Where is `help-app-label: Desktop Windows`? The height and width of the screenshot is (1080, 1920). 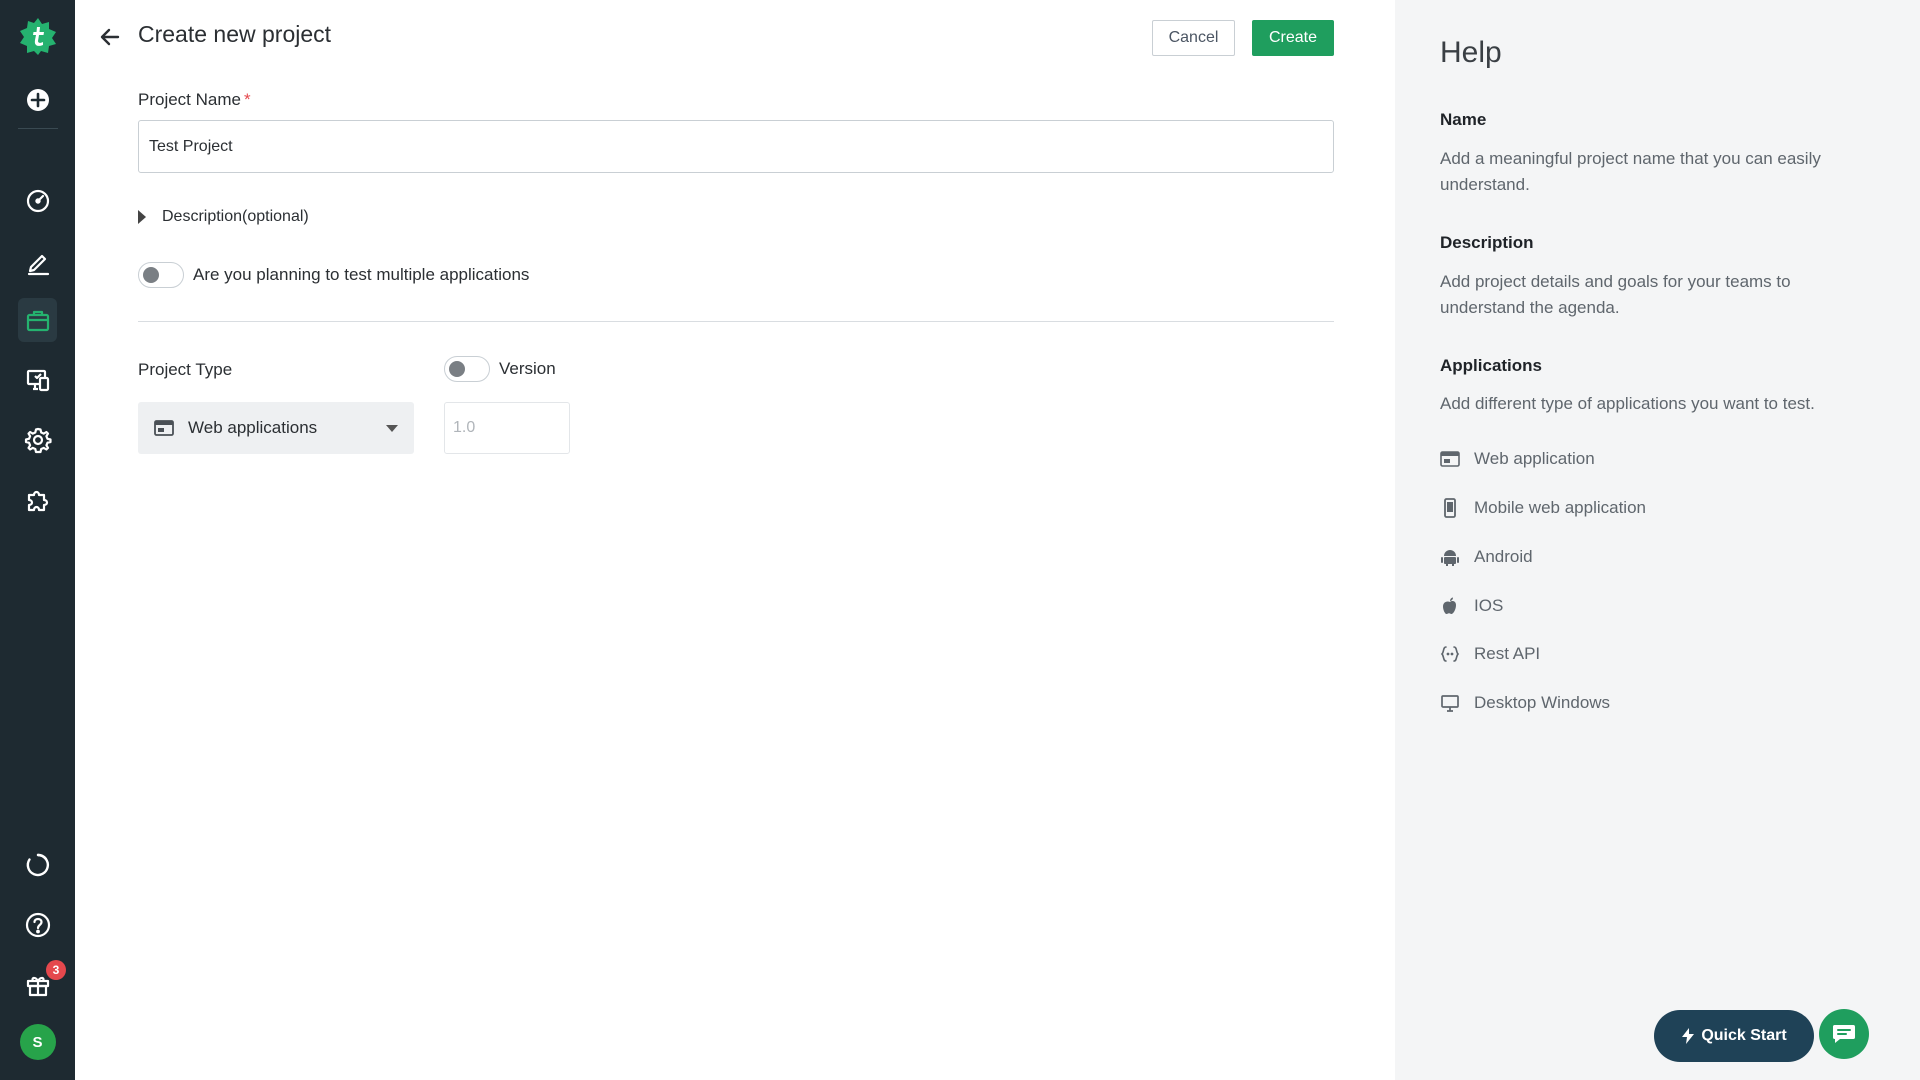 help-app-label: Desktop Windows is located at coordinates (1542, 702).